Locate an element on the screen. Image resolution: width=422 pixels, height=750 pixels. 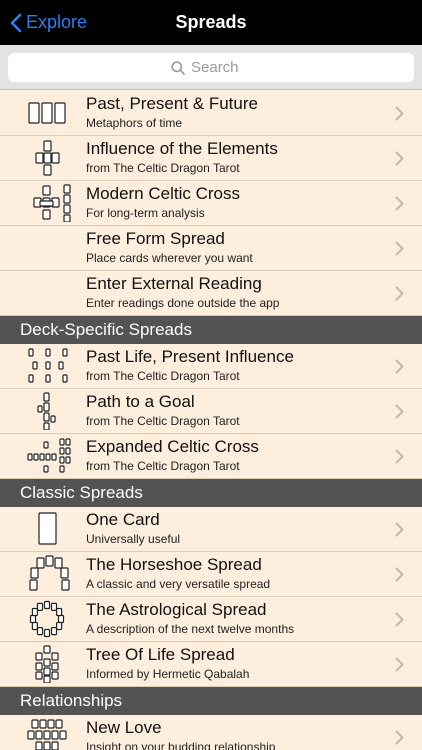
spread-title: Influence of the Elements is located at coordinates (182, 148).